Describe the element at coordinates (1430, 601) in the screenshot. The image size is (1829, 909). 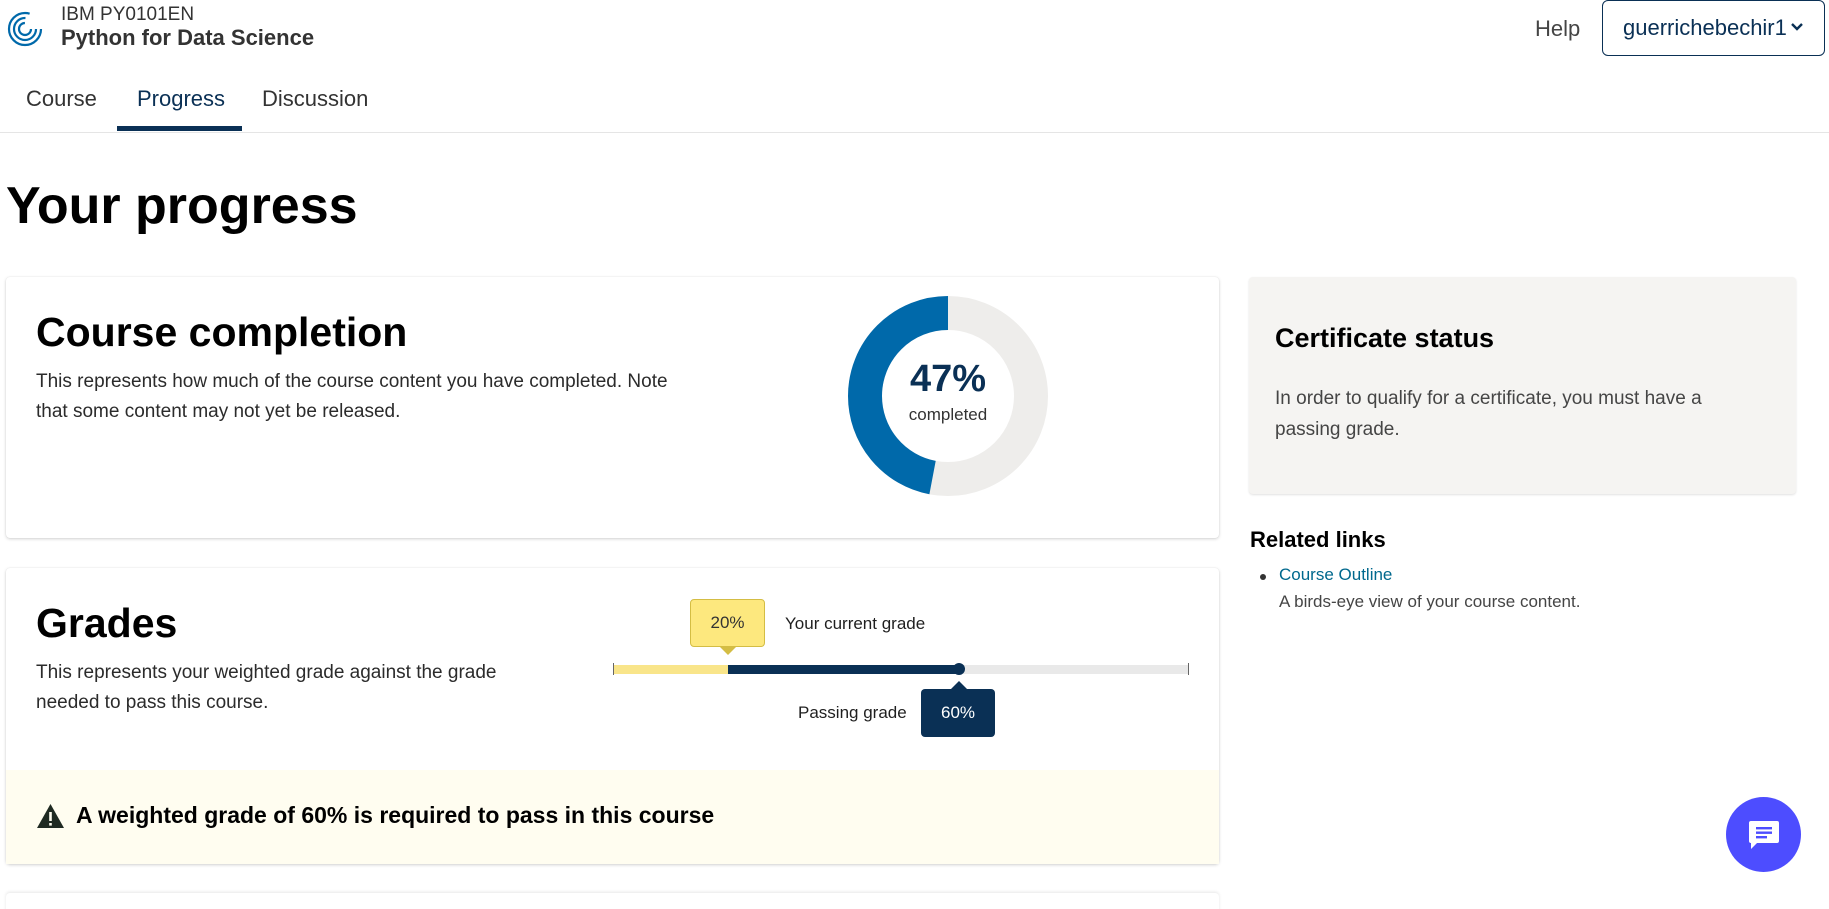
I see `course-outline-description: A birds-eye view of your course content.` at that location.